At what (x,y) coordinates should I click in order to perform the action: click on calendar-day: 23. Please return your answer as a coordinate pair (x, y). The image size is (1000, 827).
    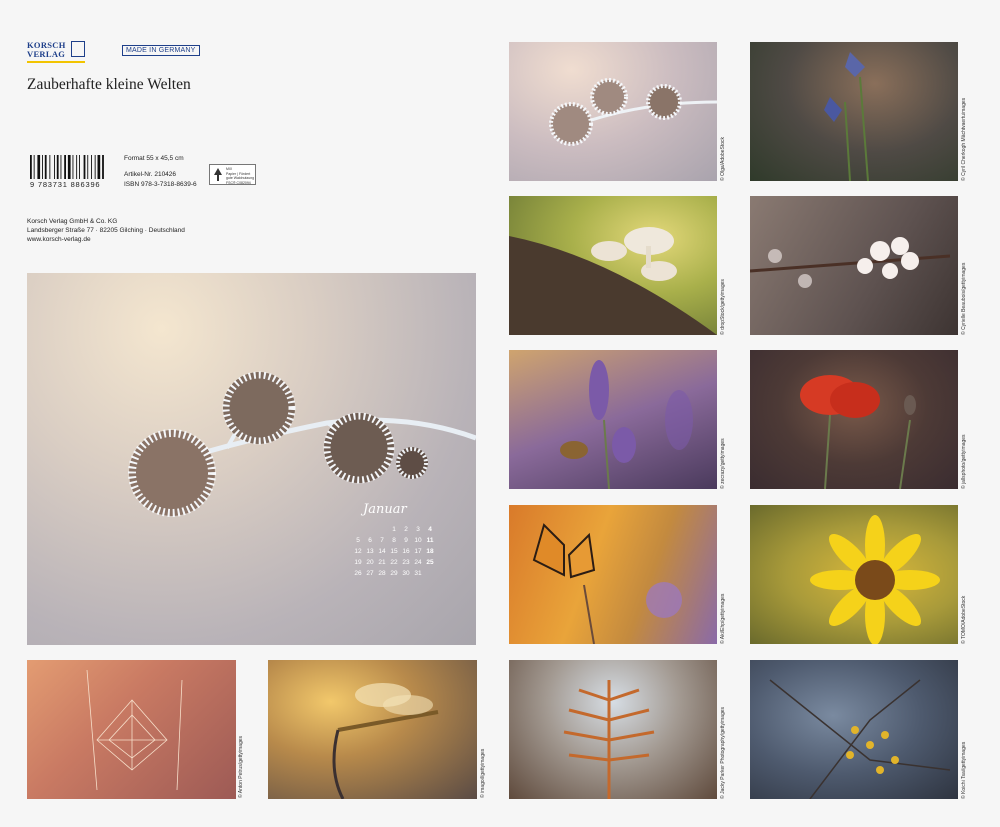
    Looking at the image, I should click on (406, 562).